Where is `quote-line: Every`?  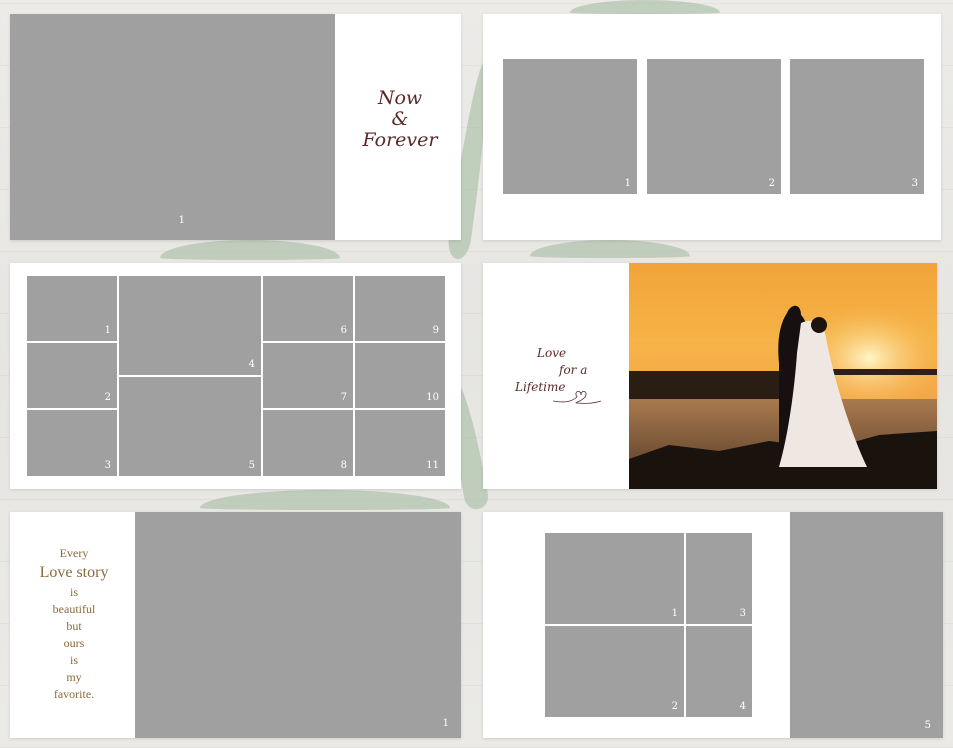 quote-line: Every is located at coordinates (74, 553).